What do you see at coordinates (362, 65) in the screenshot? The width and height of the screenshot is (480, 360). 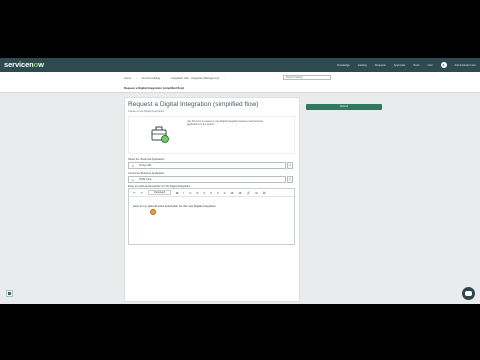 I see `nav-item-catalog: Catalog` at bounding box center [362, 65].